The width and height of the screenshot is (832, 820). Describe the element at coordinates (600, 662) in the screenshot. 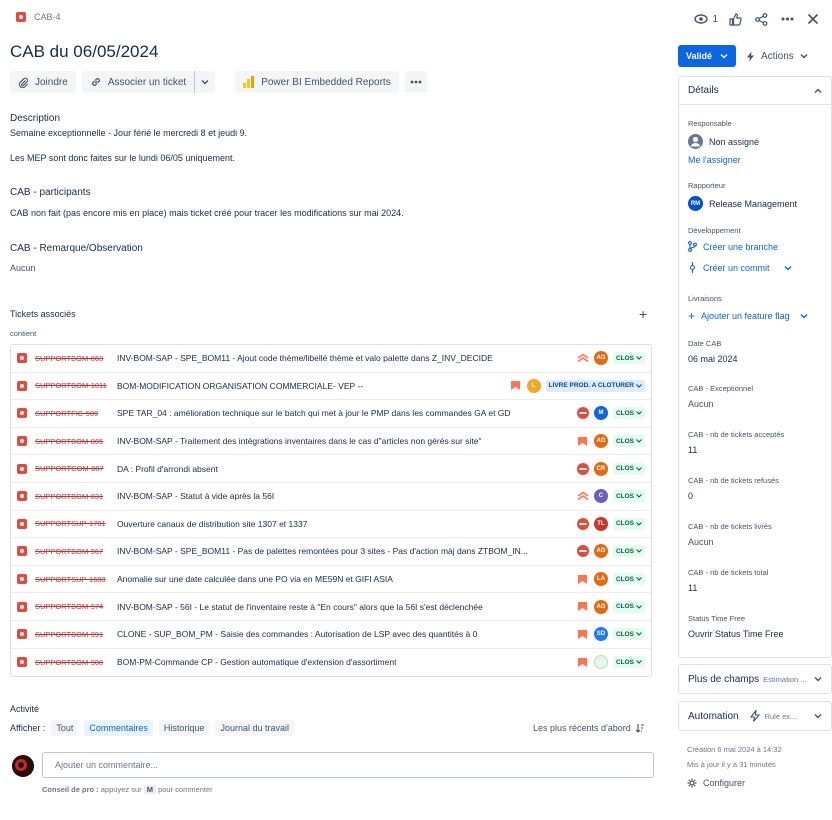

I see `assignee-avatar` at that location.